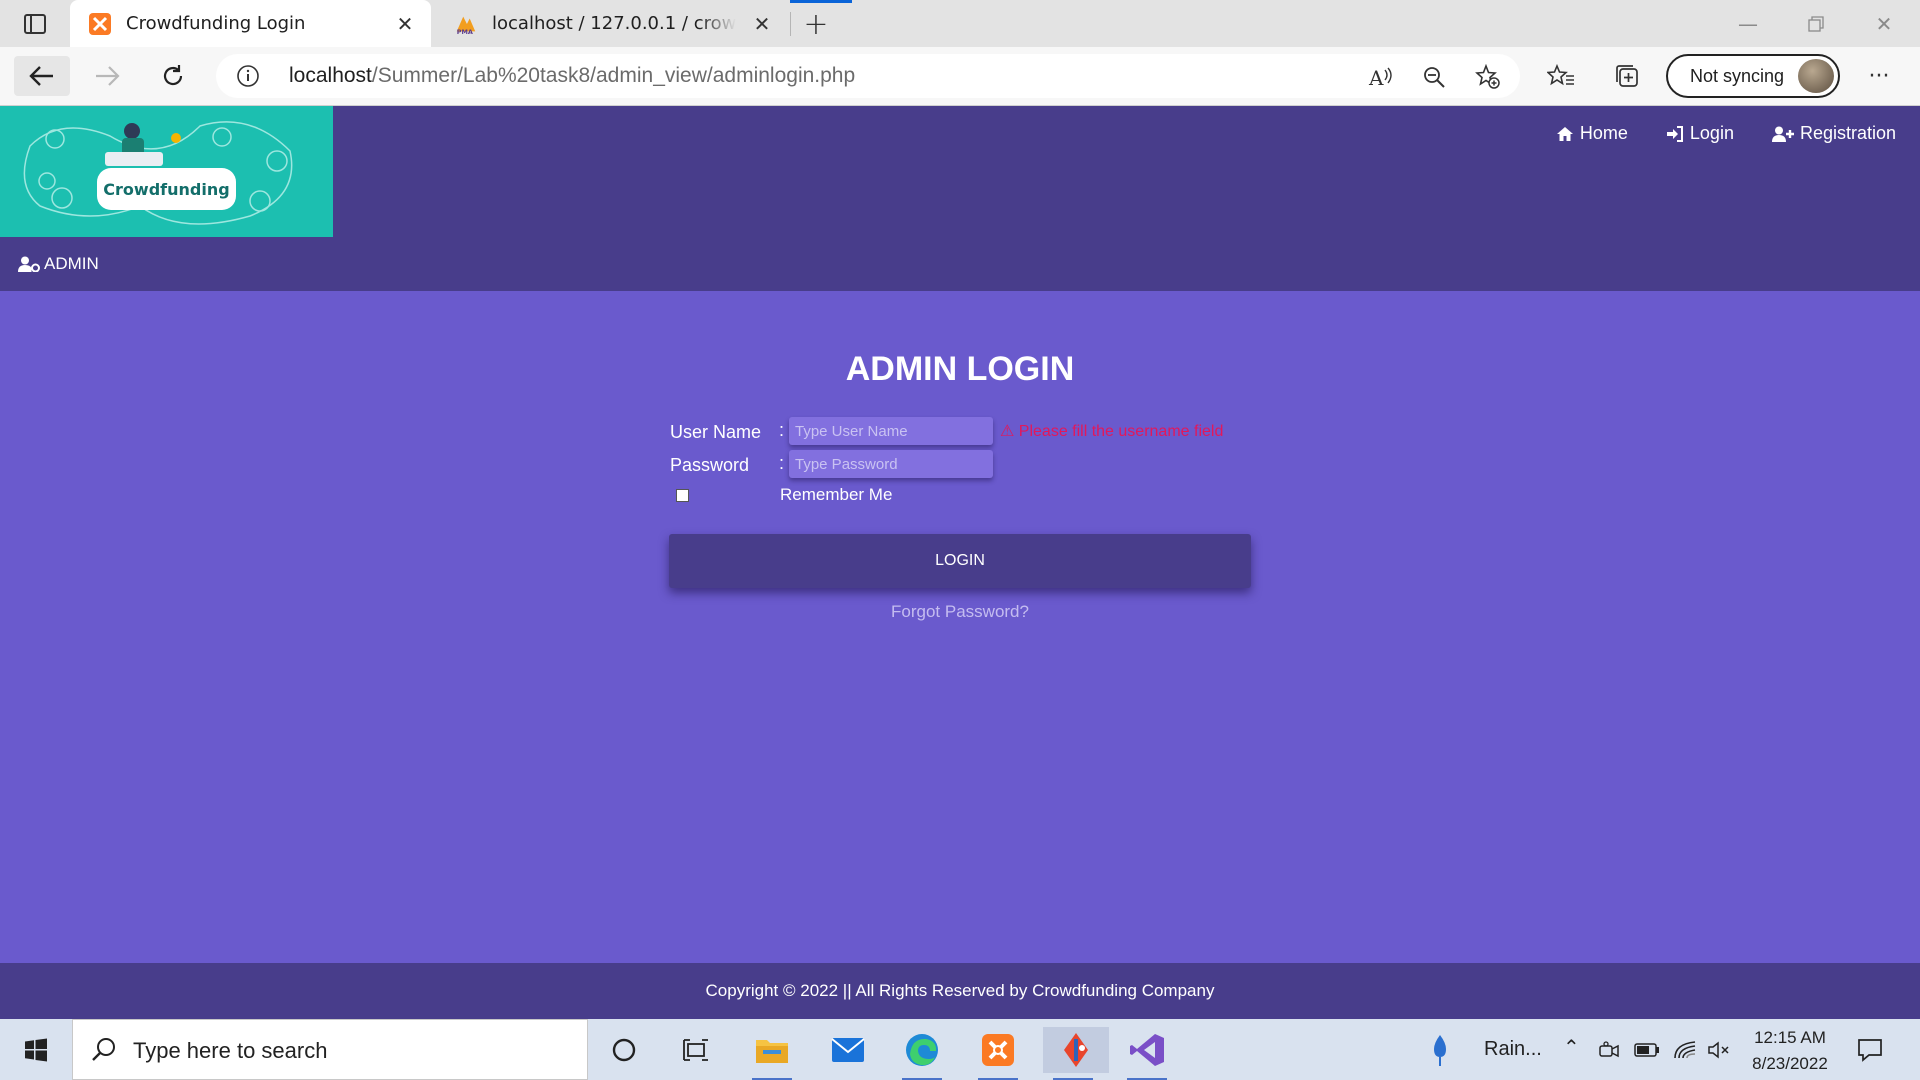 This screenshot has width=1920, height=1080. Describe the element at coordinates (1782, 134) in the screenshot. I see `user-plus-icon` at that location.